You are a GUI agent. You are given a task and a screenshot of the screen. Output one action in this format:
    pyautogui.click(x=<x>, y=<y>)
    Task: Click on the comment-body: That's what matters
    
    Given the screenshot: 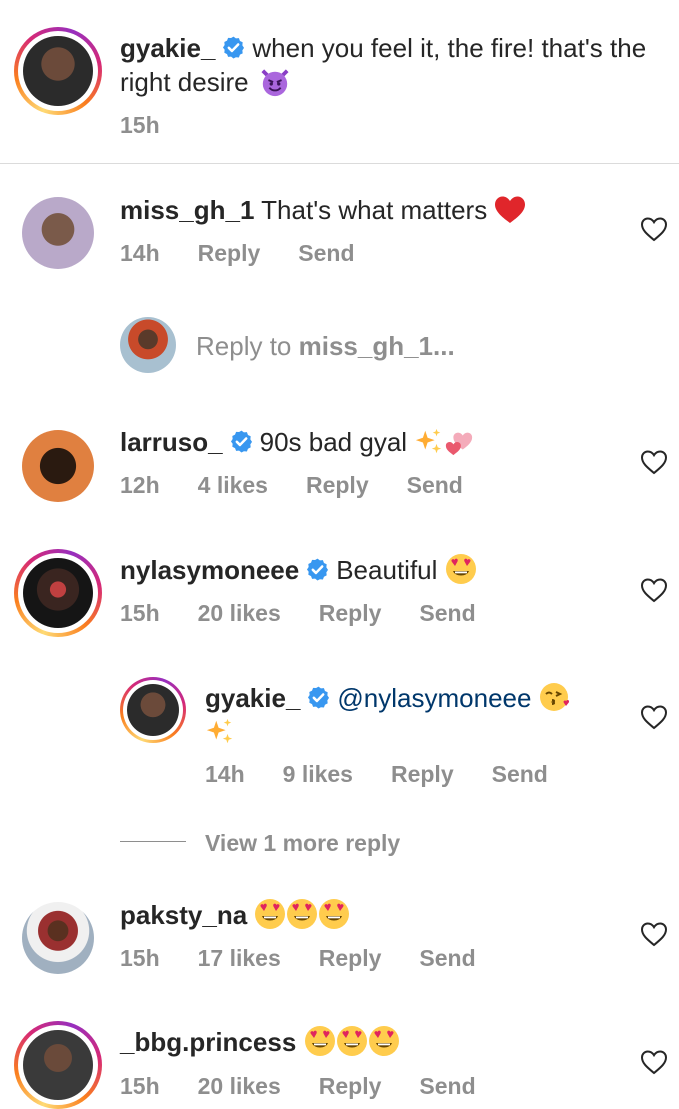 What is the action you would take?
    pyautogui.click(x=374, y=210)
    